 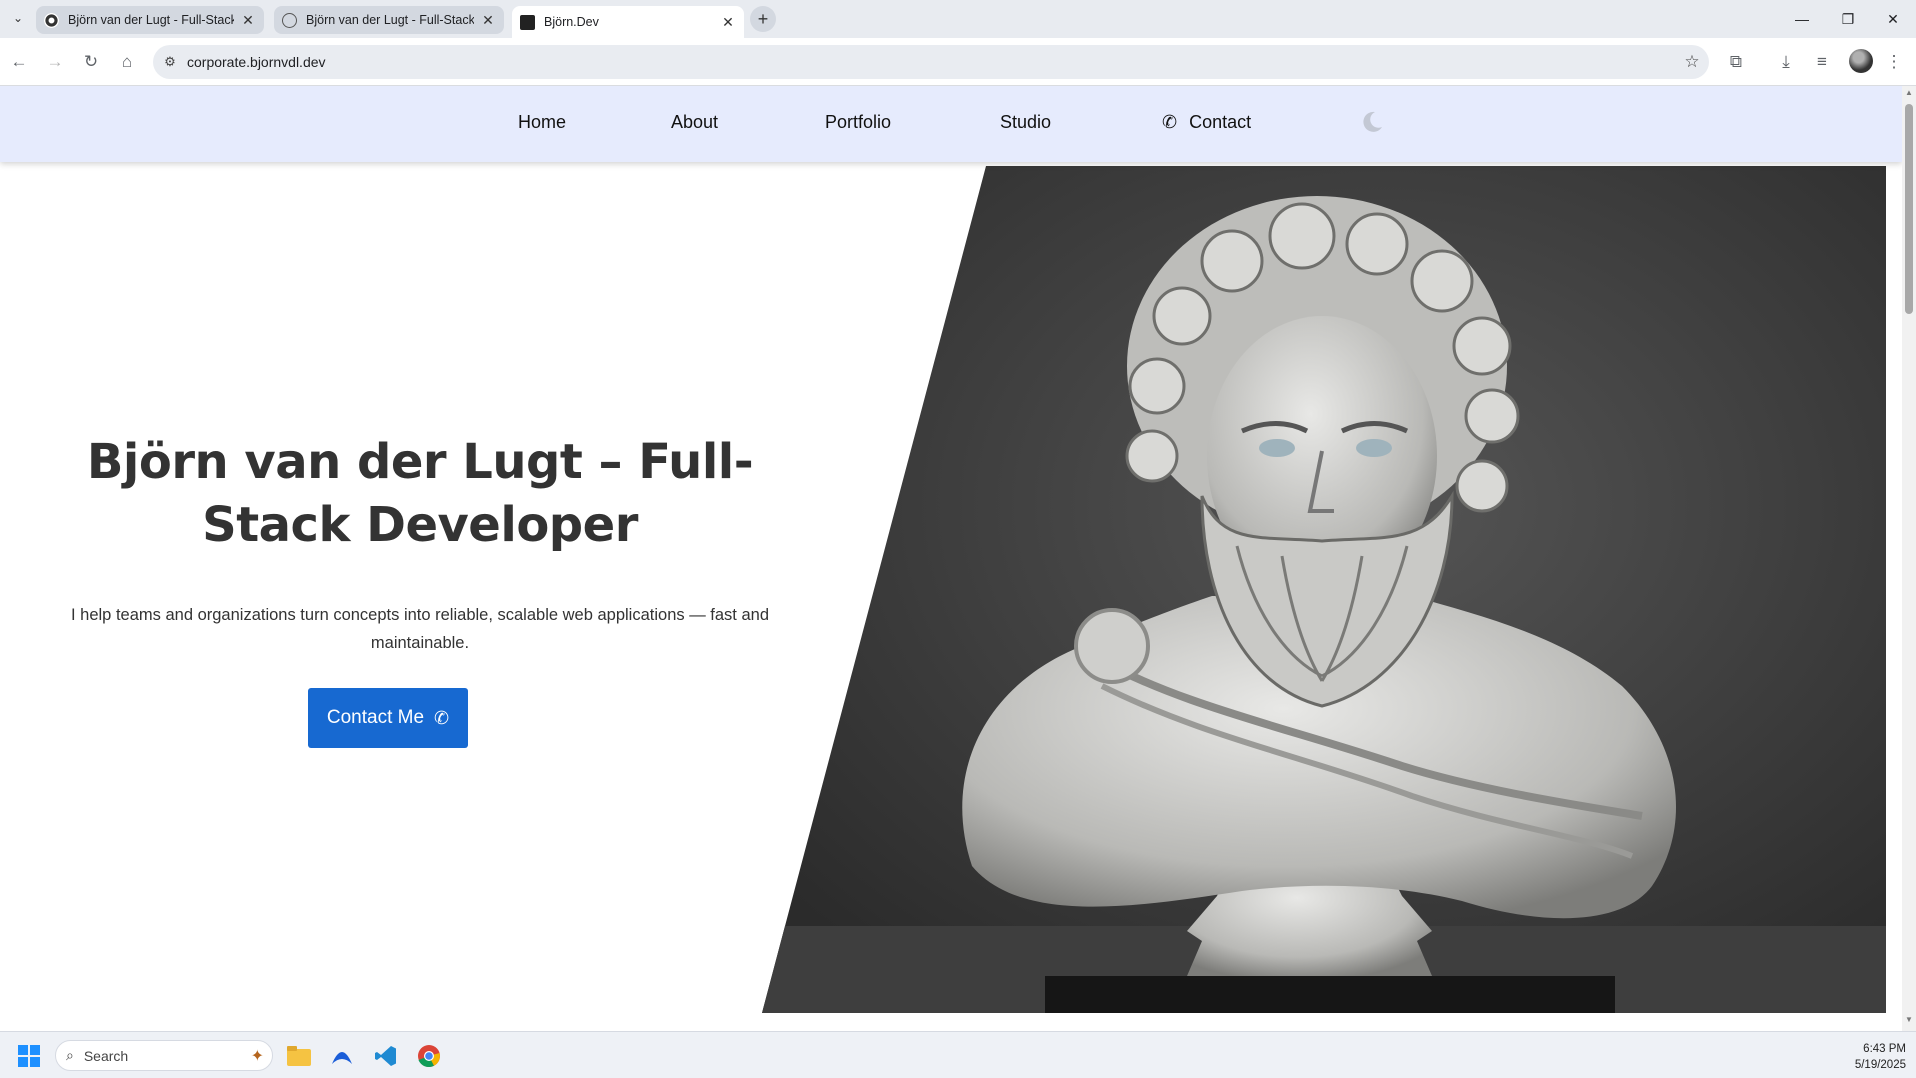 I want to click on search-icon: ⌕, so click(x=70, y=1055).